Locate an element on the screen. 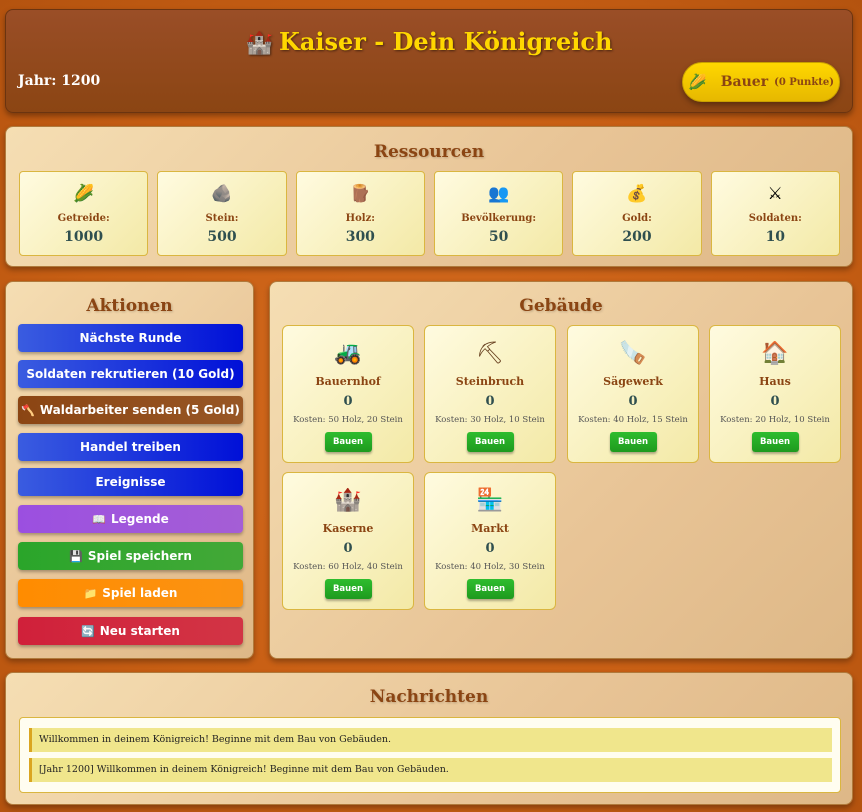  rank-button: 🌽 Bauer (0 Punkte) is located at coordinates (761, 82).